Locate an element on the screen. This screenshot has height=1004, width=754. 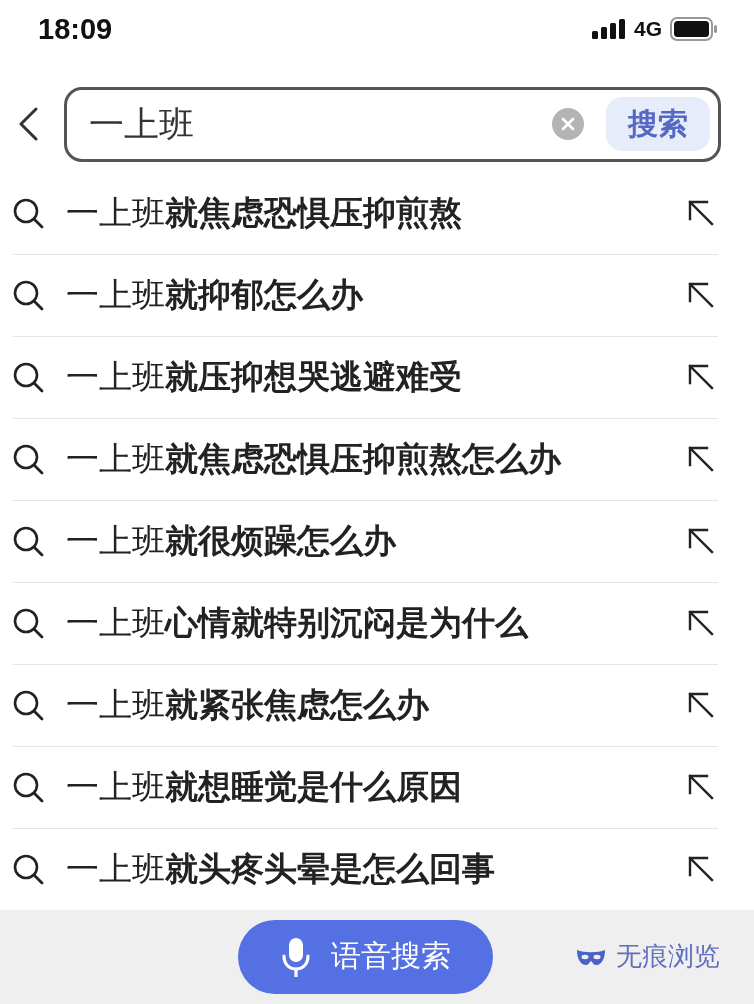
suggestion-text: 一上班就压抑想哭逃避难受 is located at coordinates (377, 377).